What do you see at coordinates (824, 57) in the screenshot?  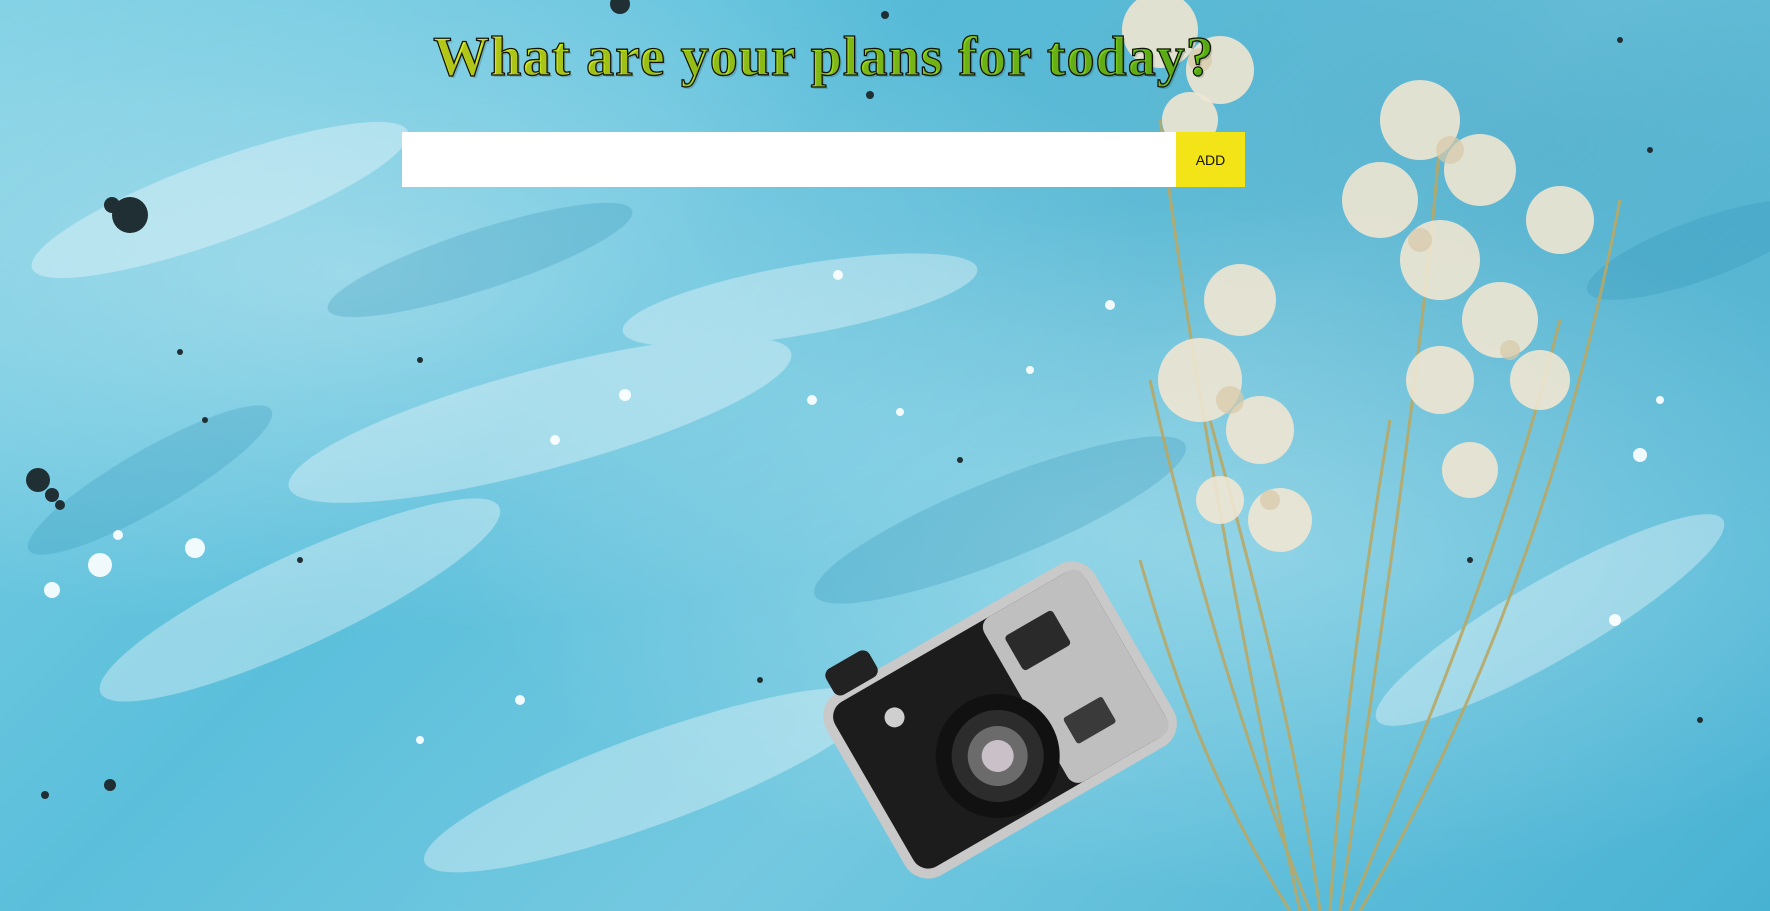 I see `page-title: What are your plans for today?` at bounding box center [824, 57].